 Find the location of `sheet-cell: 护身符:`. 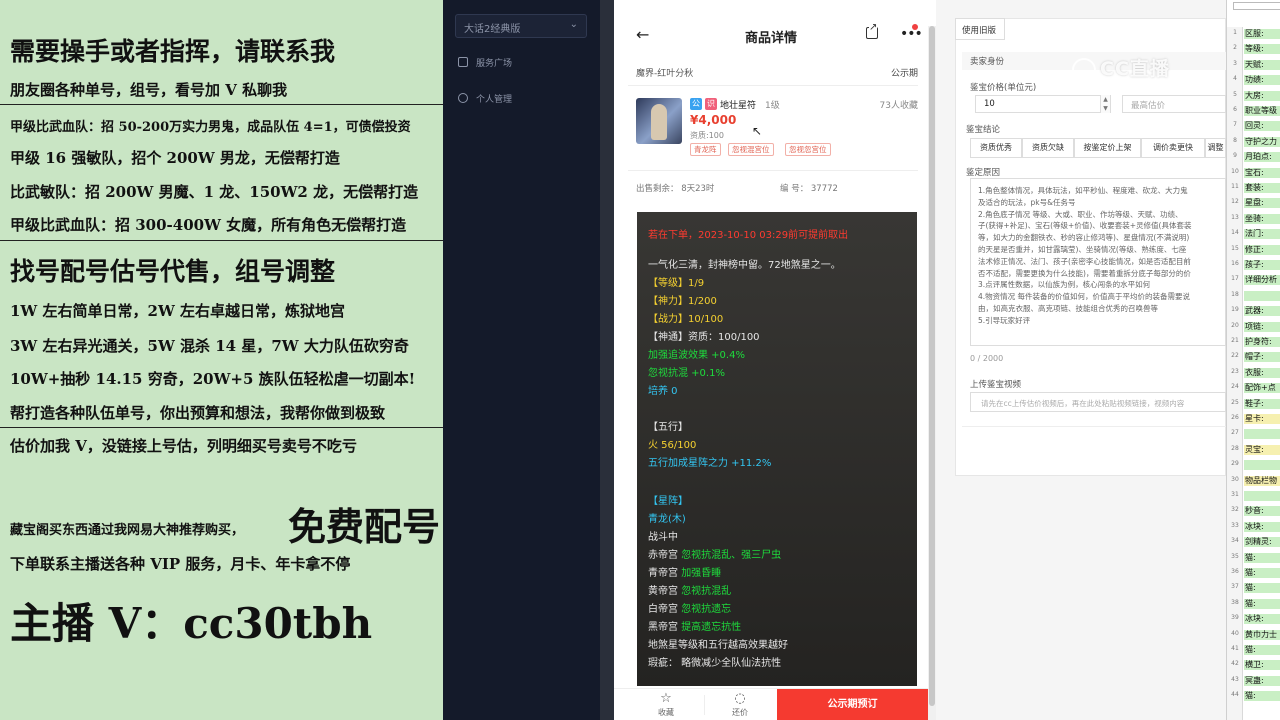

sheet-cell: 护身符: is located at coordinates (1262, 342).